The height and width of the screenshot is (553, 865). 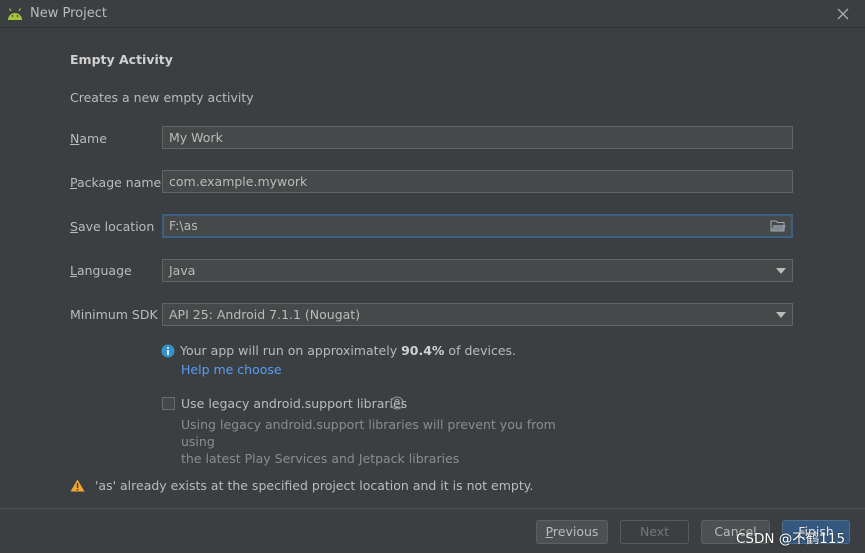 What do you see at coordinates (654, 532) in the screenshot?
I see `next-button: Next` at bounding box center [654, 532].